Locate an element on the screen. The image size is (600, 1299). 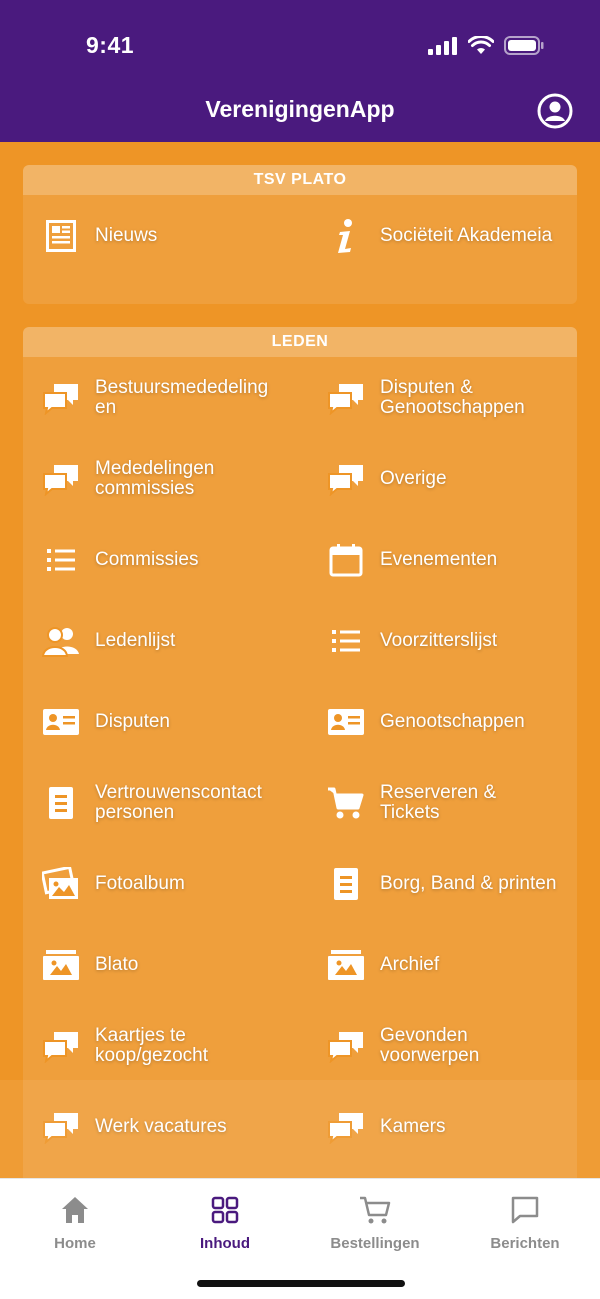
menu-item-label: Reserveren & Tickets is located at coordinates (438, 802).